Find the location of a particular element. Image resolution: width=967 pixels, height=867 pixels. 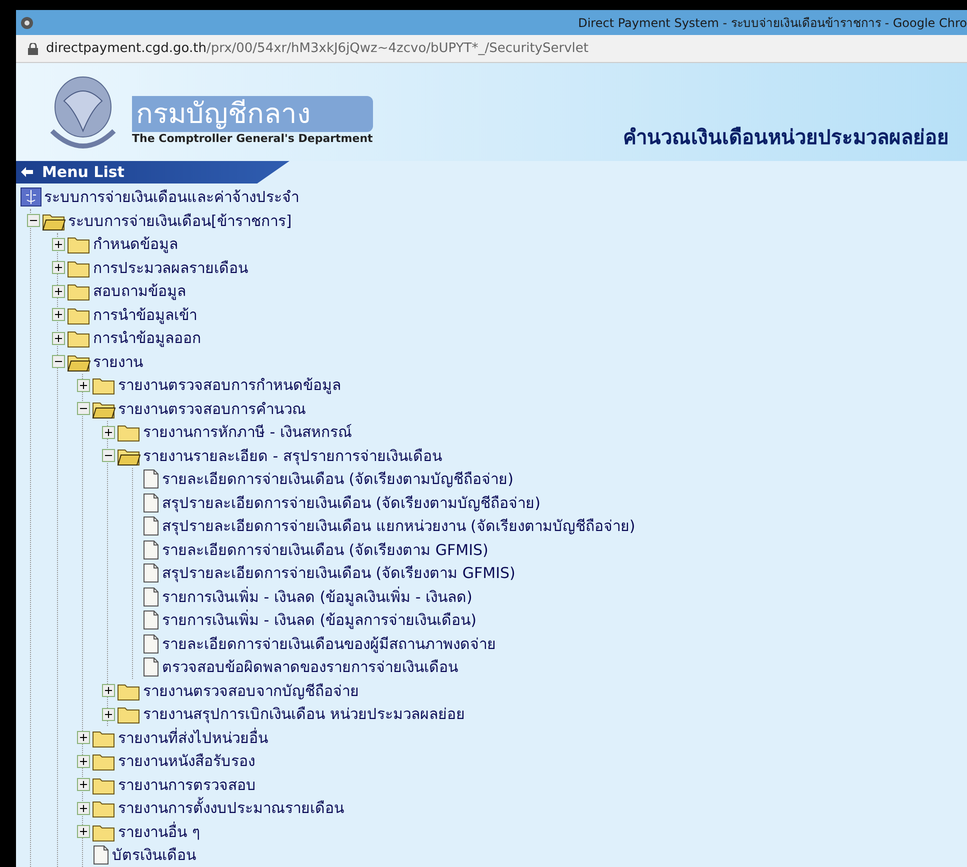

org-name-english: The Comptroller General's Department is located at coordinates (252, 138).